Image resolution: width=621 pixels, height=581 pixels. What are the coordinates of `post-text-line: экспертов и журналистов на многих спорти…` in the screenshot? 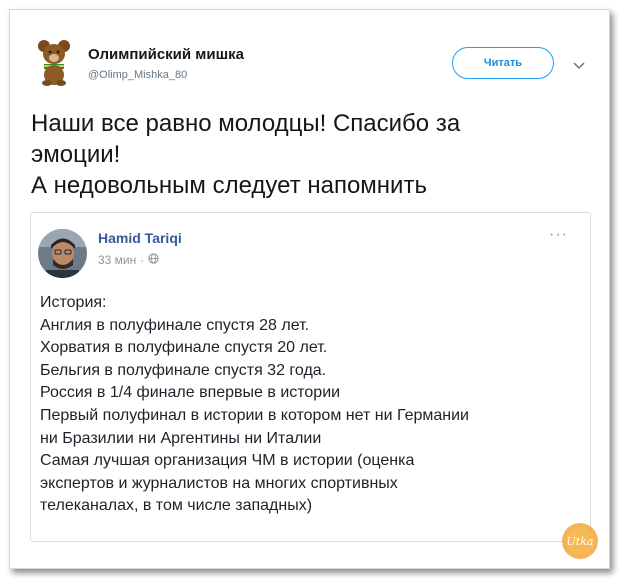 It's located at (219, 483).